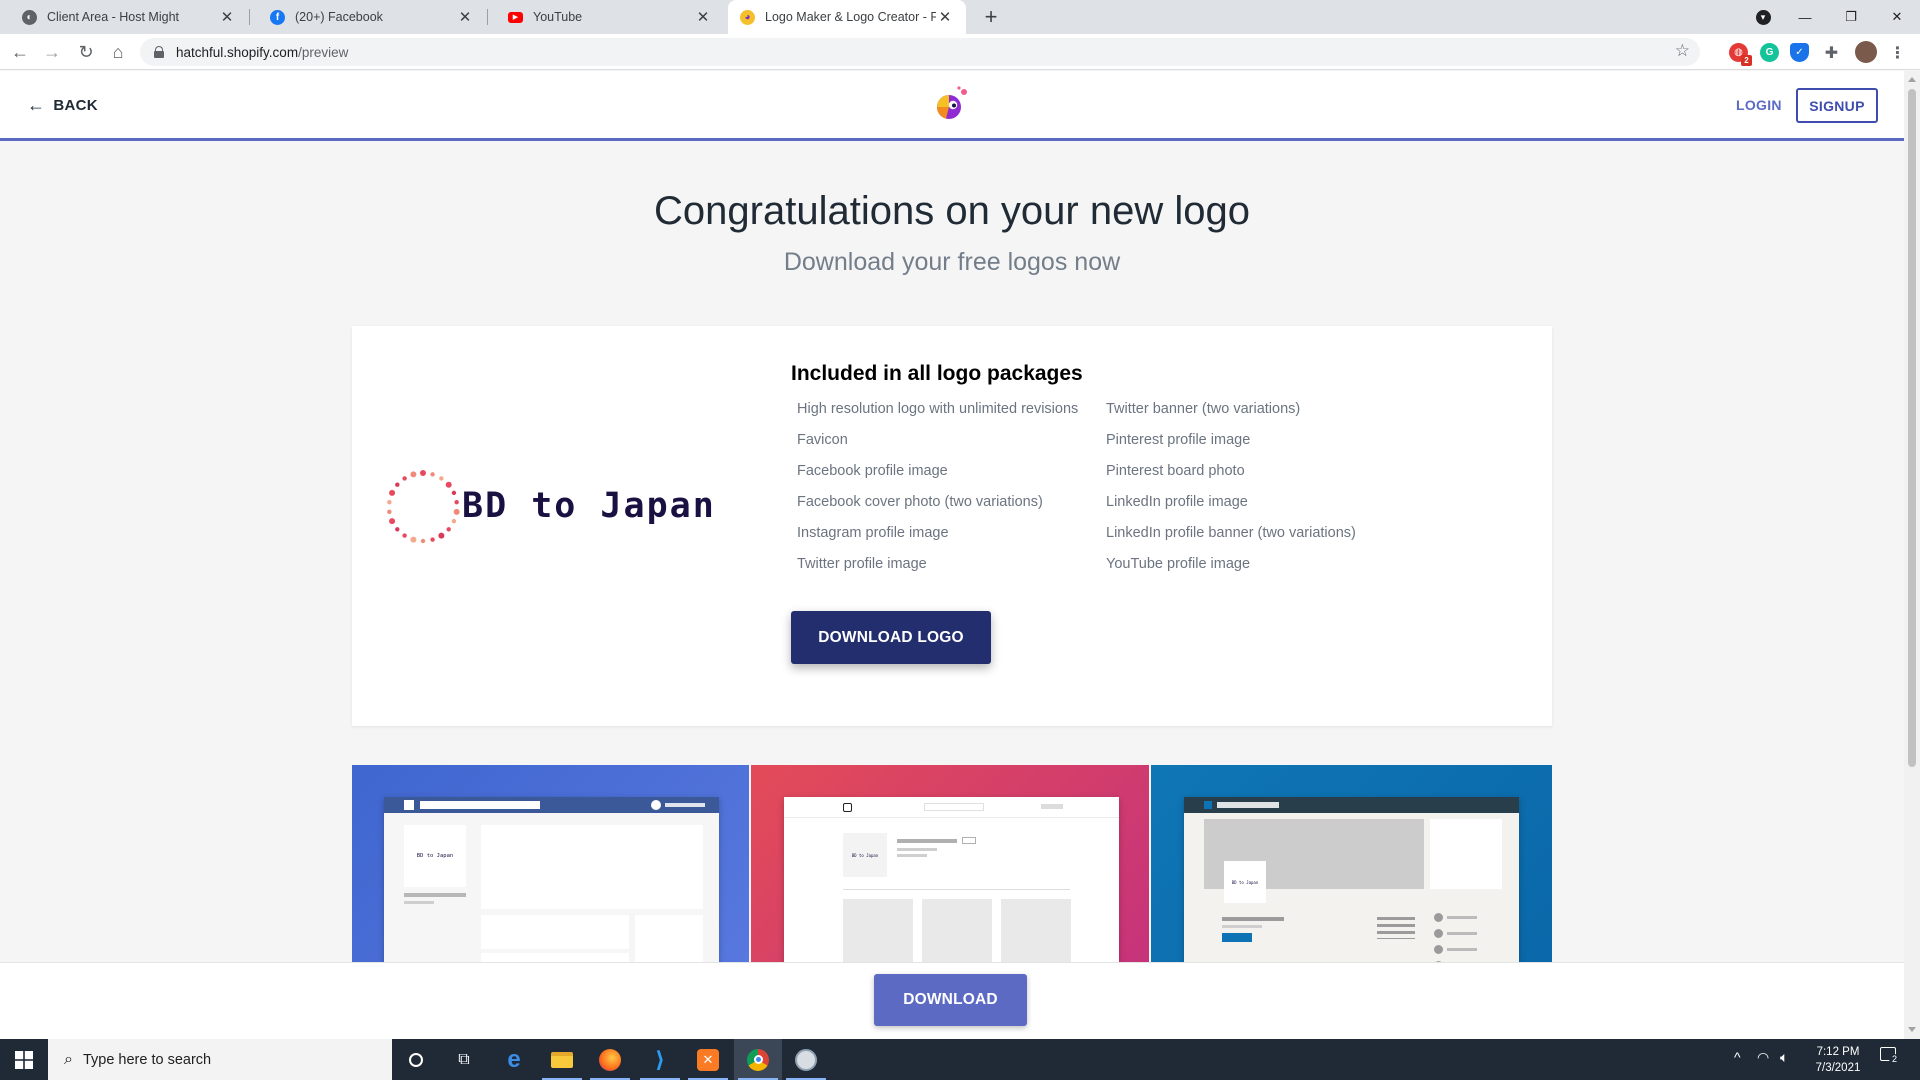  I want to click on paint-app-icon, so click(806, 1059).